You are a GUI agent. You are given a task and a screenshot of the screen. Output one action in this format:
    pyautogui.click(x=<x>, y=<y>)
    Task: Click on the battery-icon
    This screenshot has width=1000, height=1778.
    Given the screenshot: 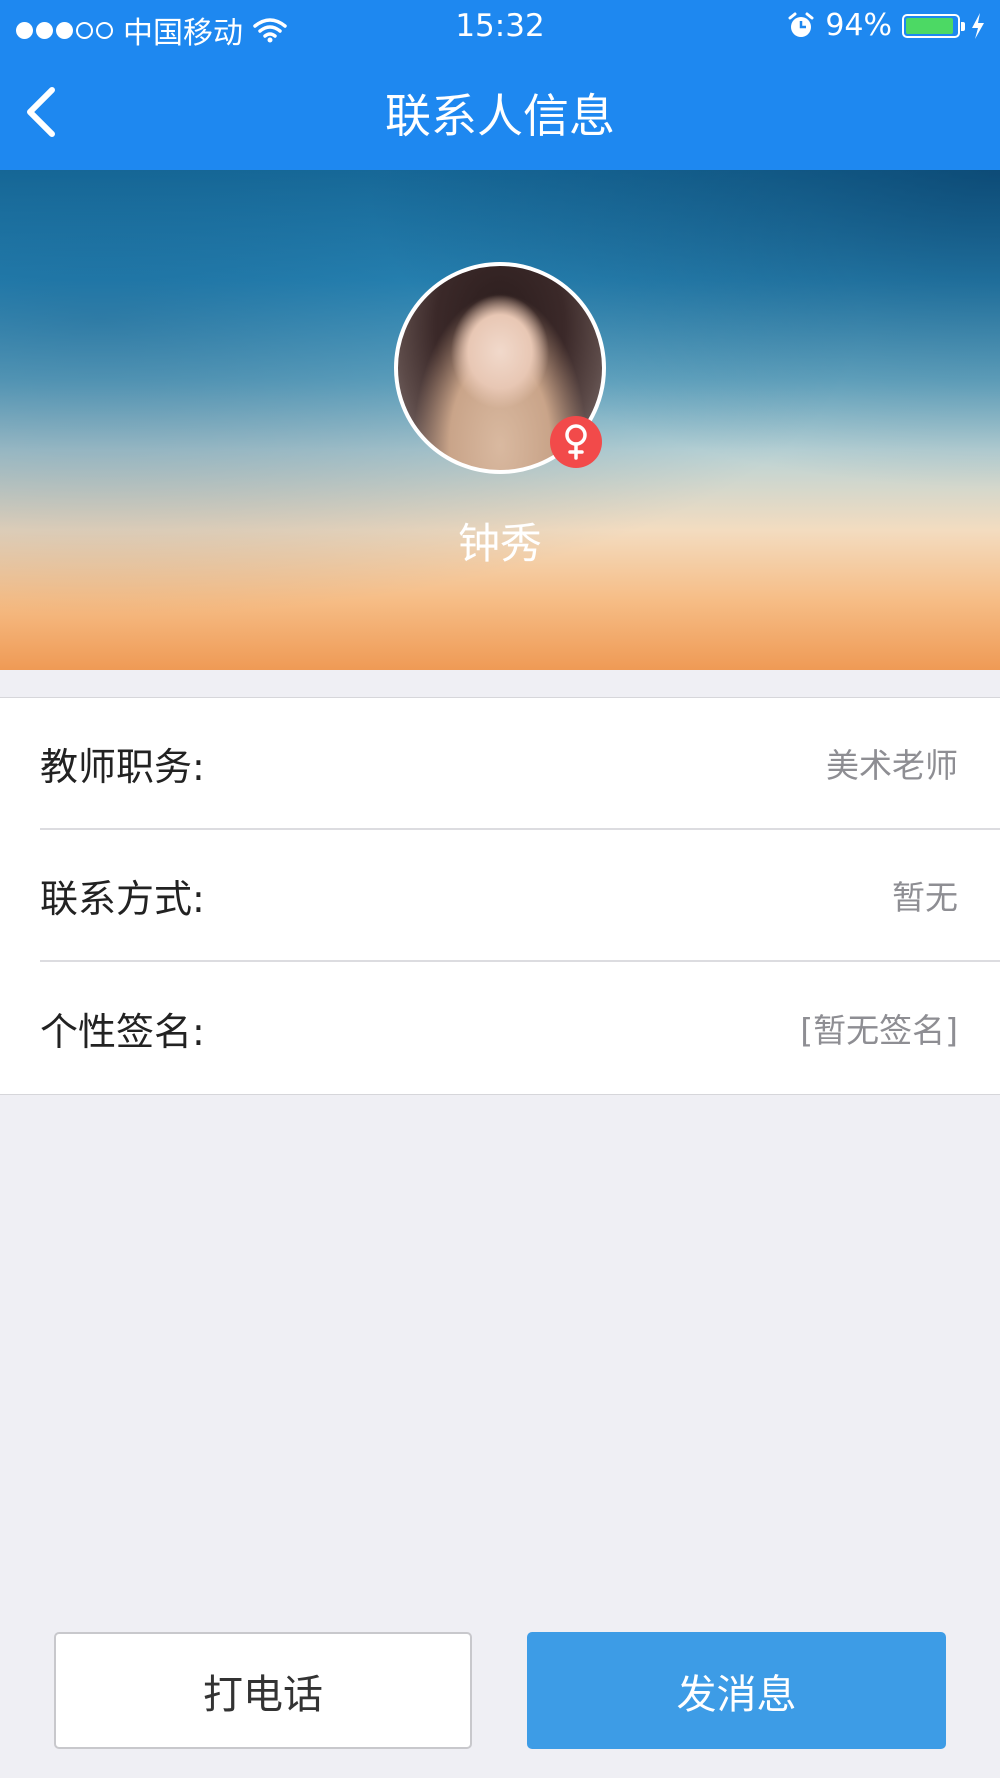 What is the action you would take?
    pyautogui.click(x=933, y=25)
    